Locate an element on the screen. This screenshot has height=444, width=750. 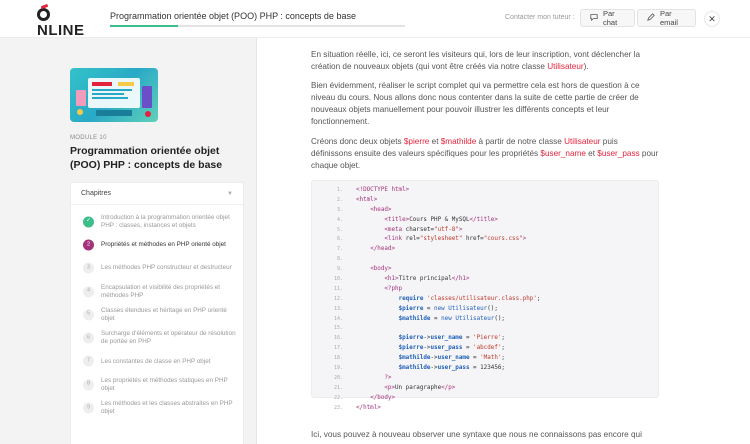
module-number: MODULE 10 is located at coordinates (88, 138).